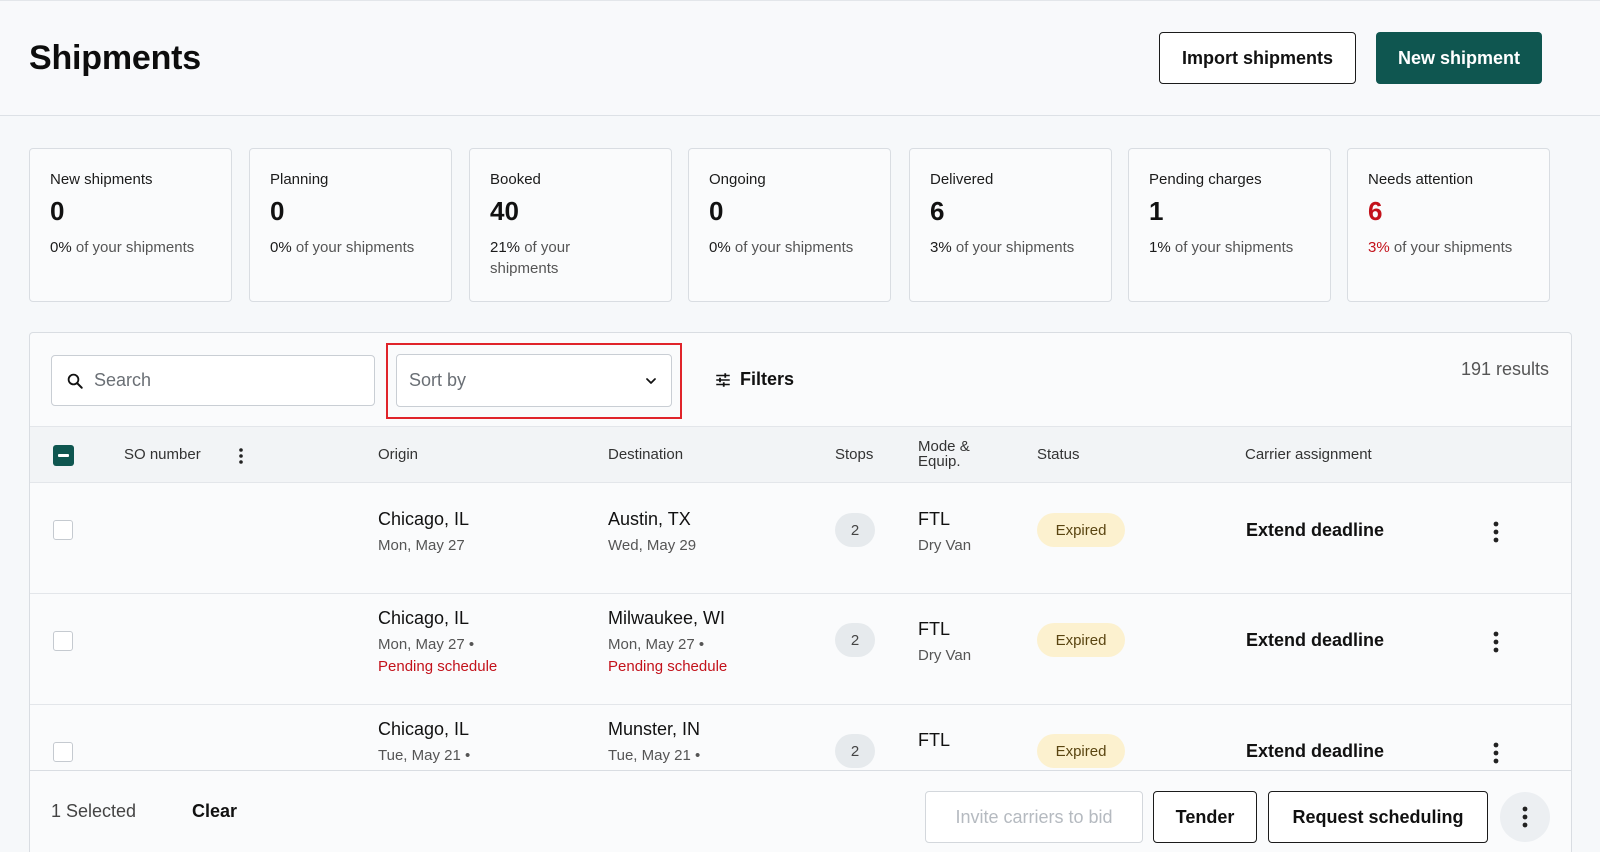  What do you see at coordinates (75, 381) in the screenshot?
I see `search-icon` at bounding box center [75, 381].